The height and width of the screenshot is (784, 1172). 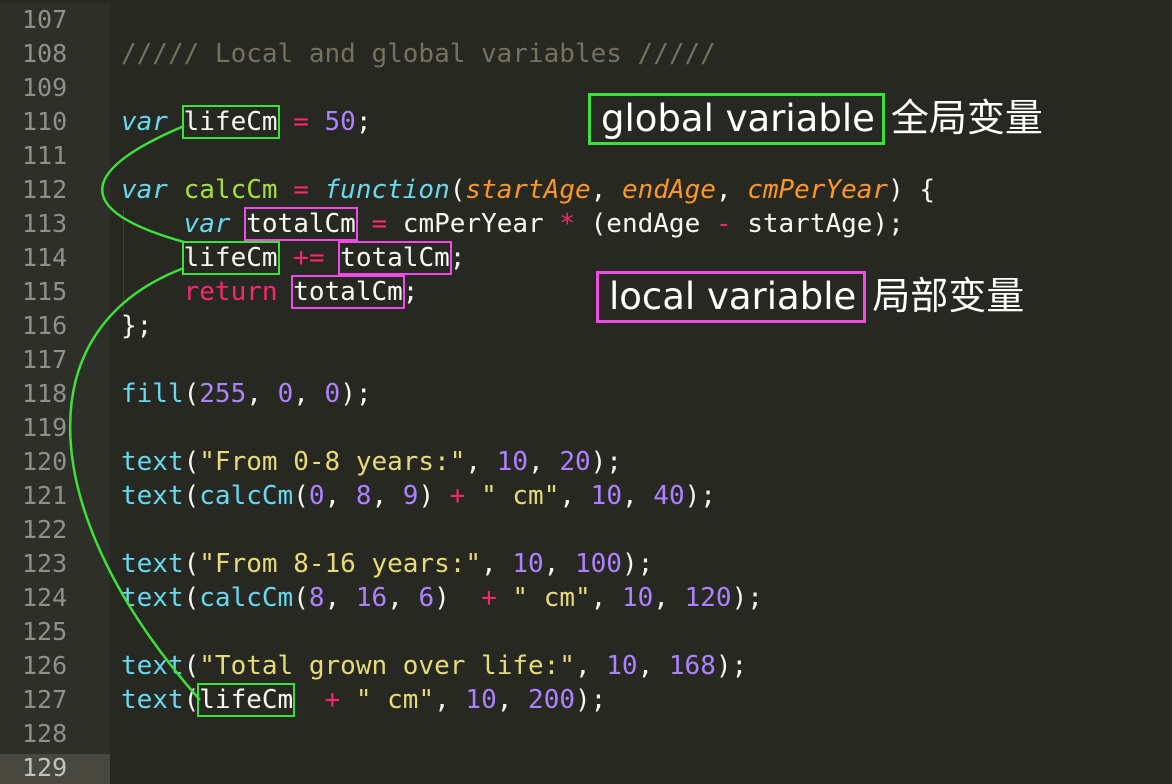 What do you see at coordinates (45, 733) in the screenshot?
I see `line-number-128: 128` at bounding box center [45, 733].